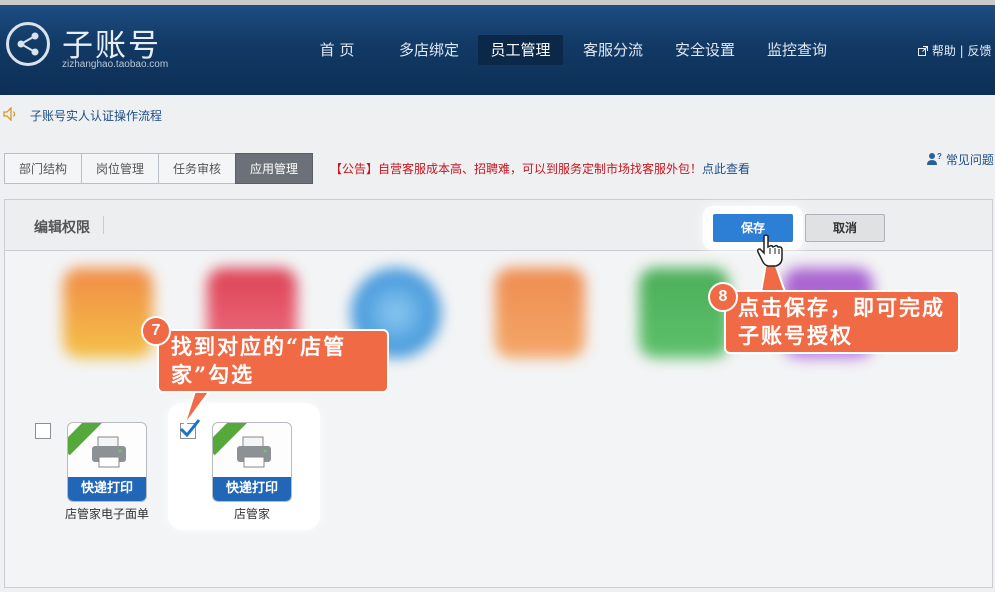 Image resolution: width=995 pixels, height=592 pixels. Describe the element at coordinates (337, 50) in the screenshot. I see `nav-home: 首 页` at that location.